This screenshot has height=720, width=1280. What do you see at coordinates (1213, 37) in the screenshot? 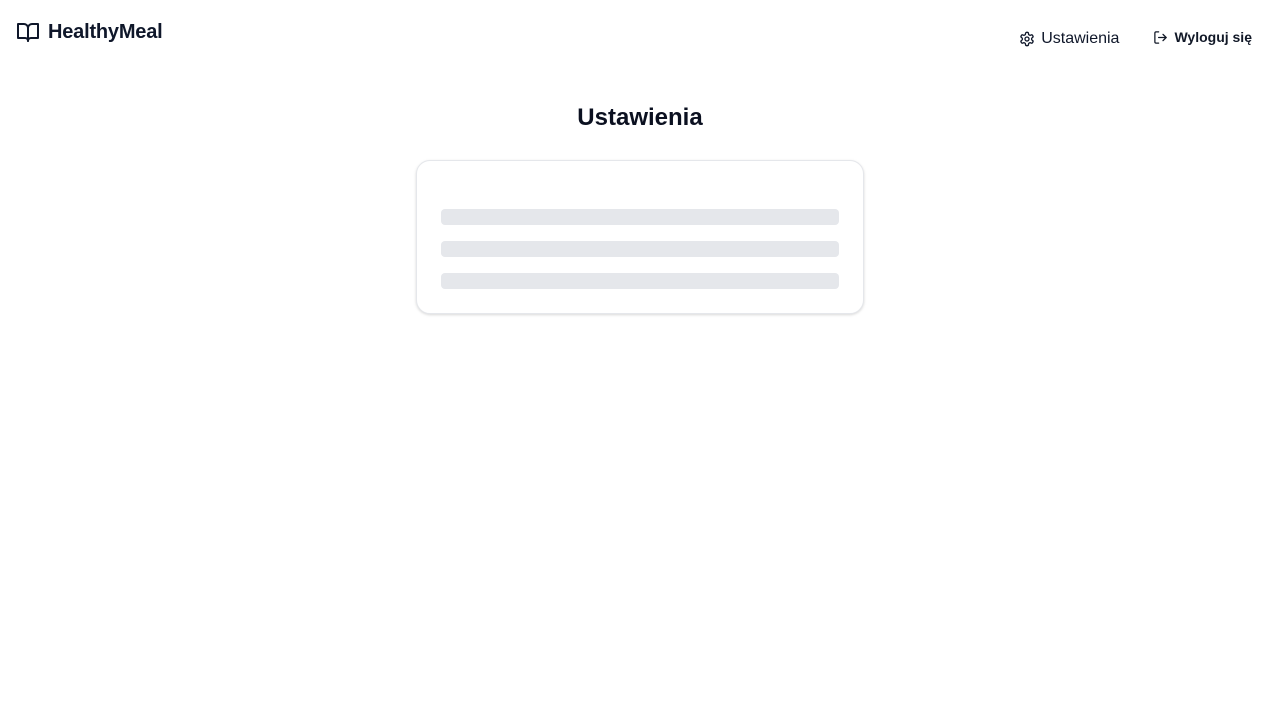
I see `logout-label: Wyloguj się` at bounding box center [1213, 37].